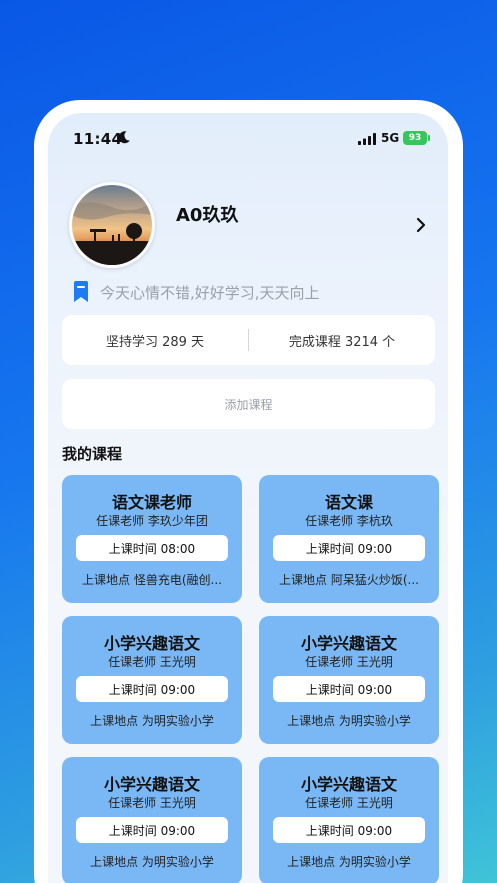 This screenshot has width=497, height=883. What do you see at coordinates (348, 502) in the screenshot?
I see `course-name: 语文课` at bounding box center [348, 502].